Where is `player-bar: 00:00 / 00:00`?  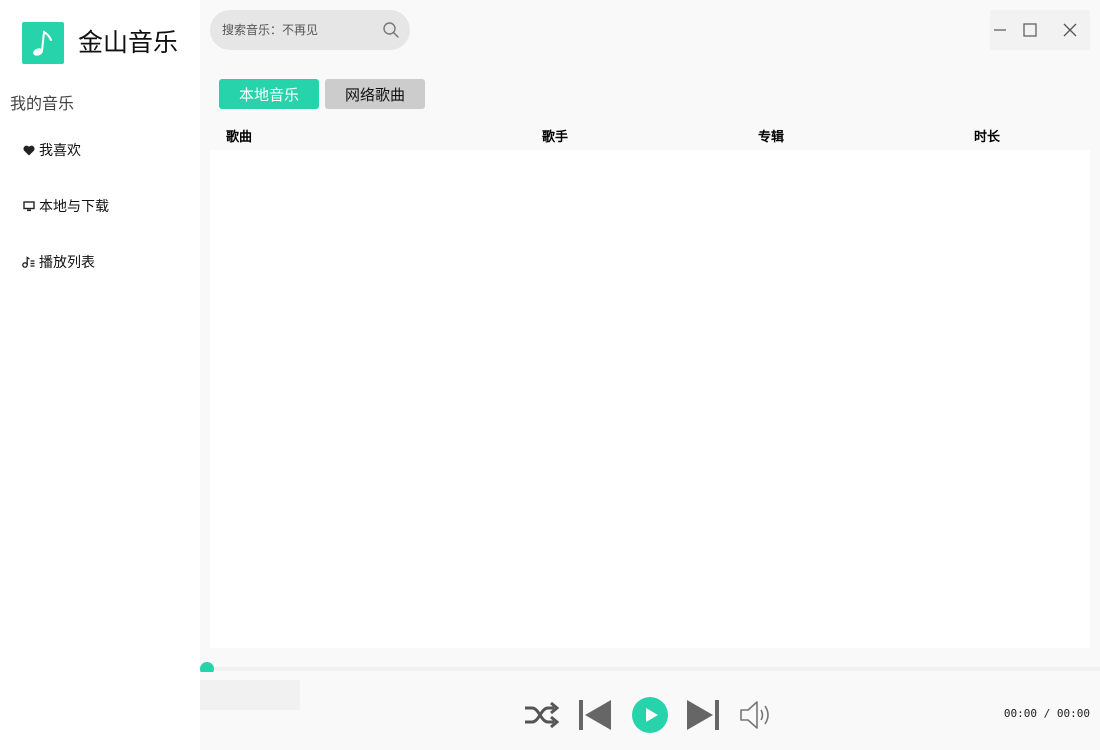
player-bar: 00:00 / 00:00 is located at coordinates (650, 711).